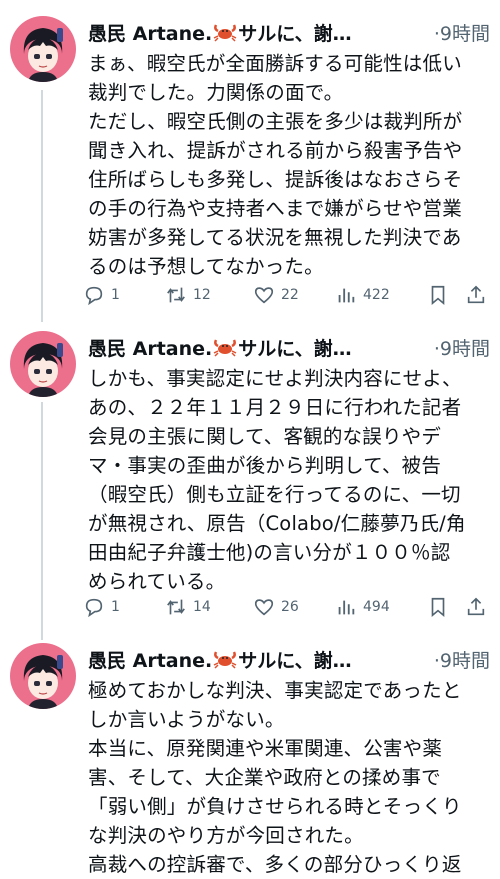 The height and width of the screenshot is (879, 500). I want to click on retweet-count: 14, so click(202, 607).